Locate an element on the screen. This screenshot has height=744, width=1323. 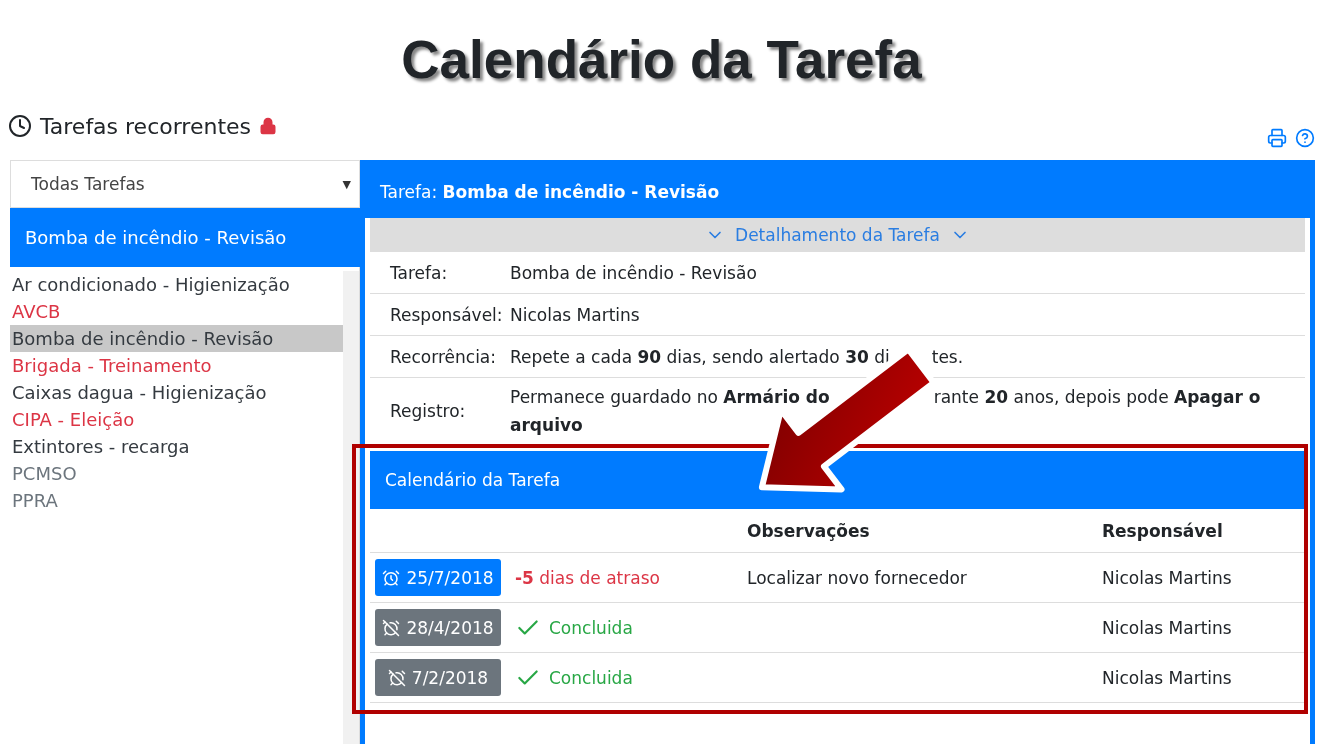
caret-icon: ▼ is located at coordinates (346, 184).